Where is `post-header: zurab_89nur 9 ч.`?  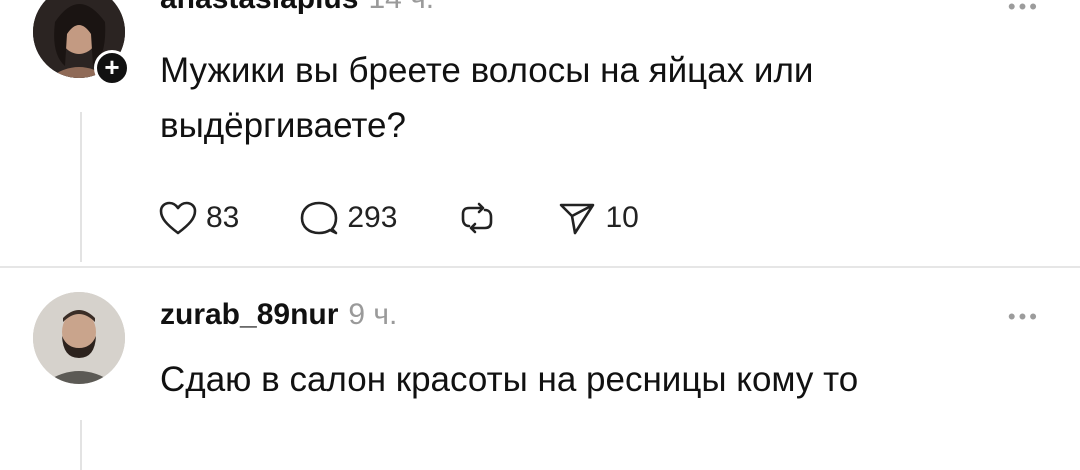
post-header: zurab_89nur 9 ч. is located at coordinates (278, 315).